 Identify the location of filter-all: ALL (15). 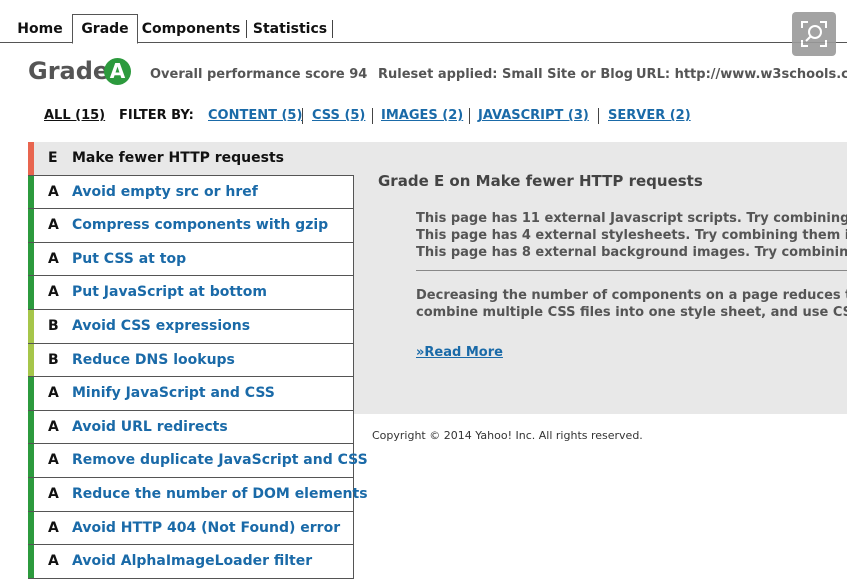
(74, 115).